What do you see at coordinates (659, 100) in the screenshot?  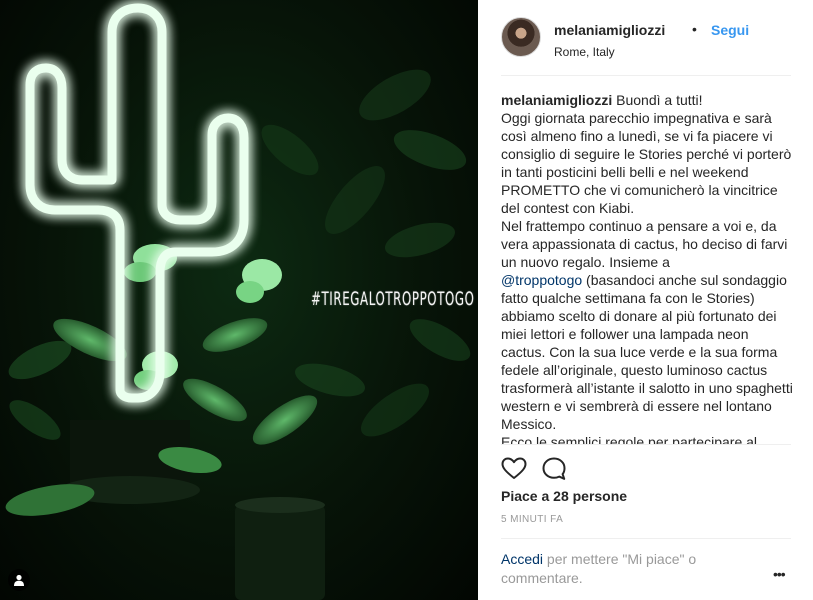 I see `caption-greeting: Buondì a tutti!` at bounding box center [659, 100].